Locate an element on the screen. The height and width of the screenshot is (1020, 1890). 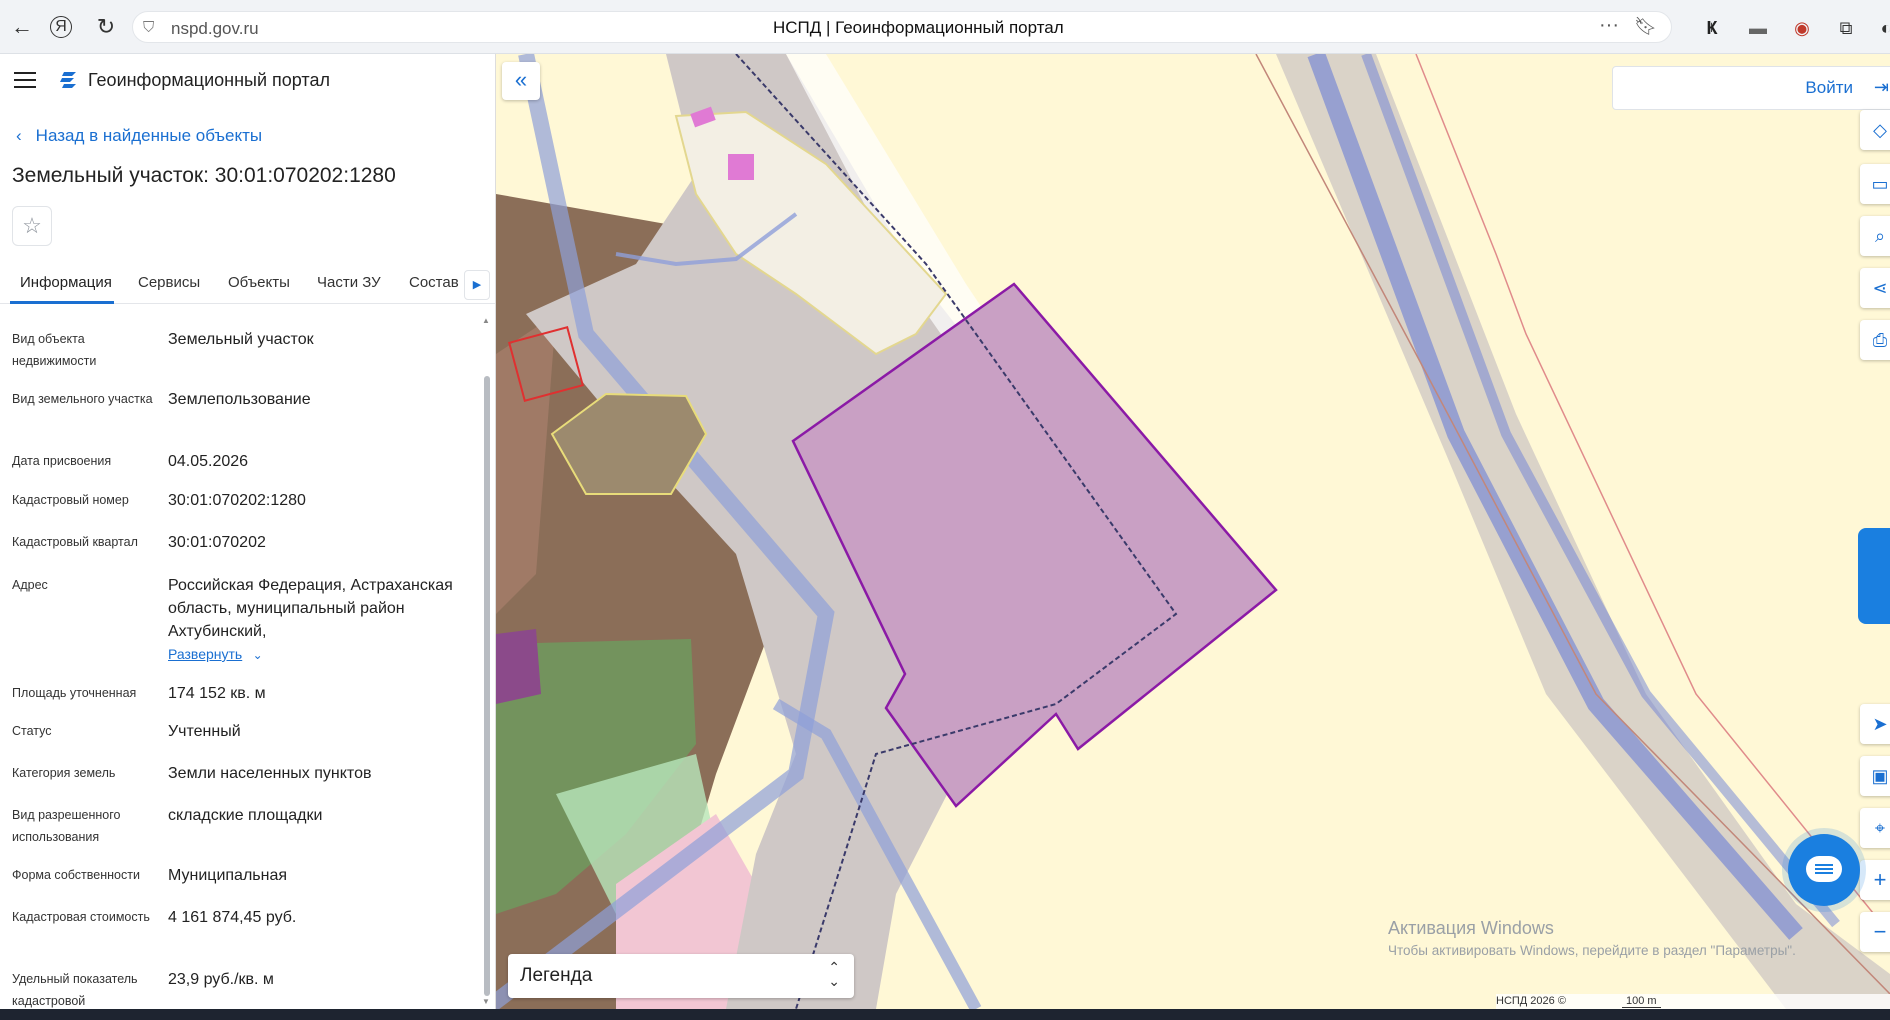
legend-dropdown: Легенда ⌃ ⌄ is located at coordinates (681, 976).